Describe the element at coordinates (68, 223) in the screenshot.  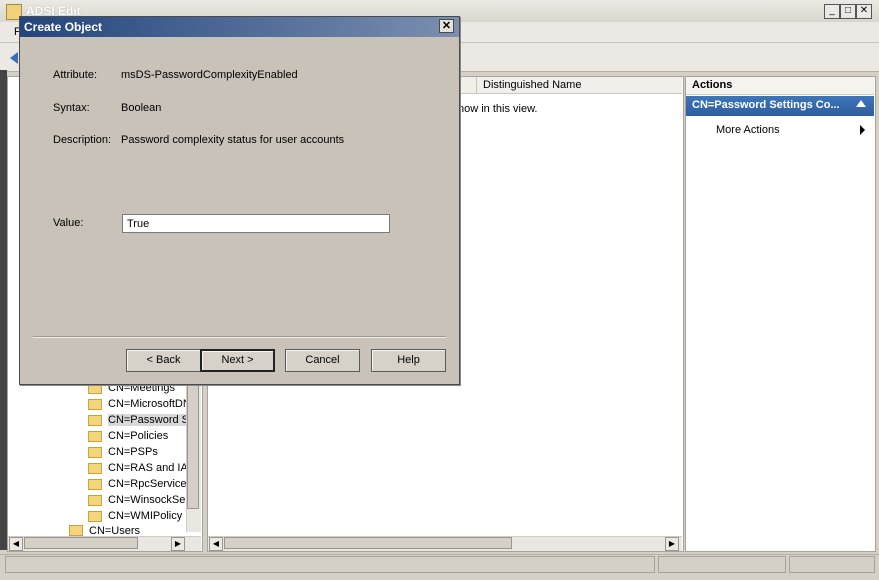
I see `value-label: Value:` at that location.